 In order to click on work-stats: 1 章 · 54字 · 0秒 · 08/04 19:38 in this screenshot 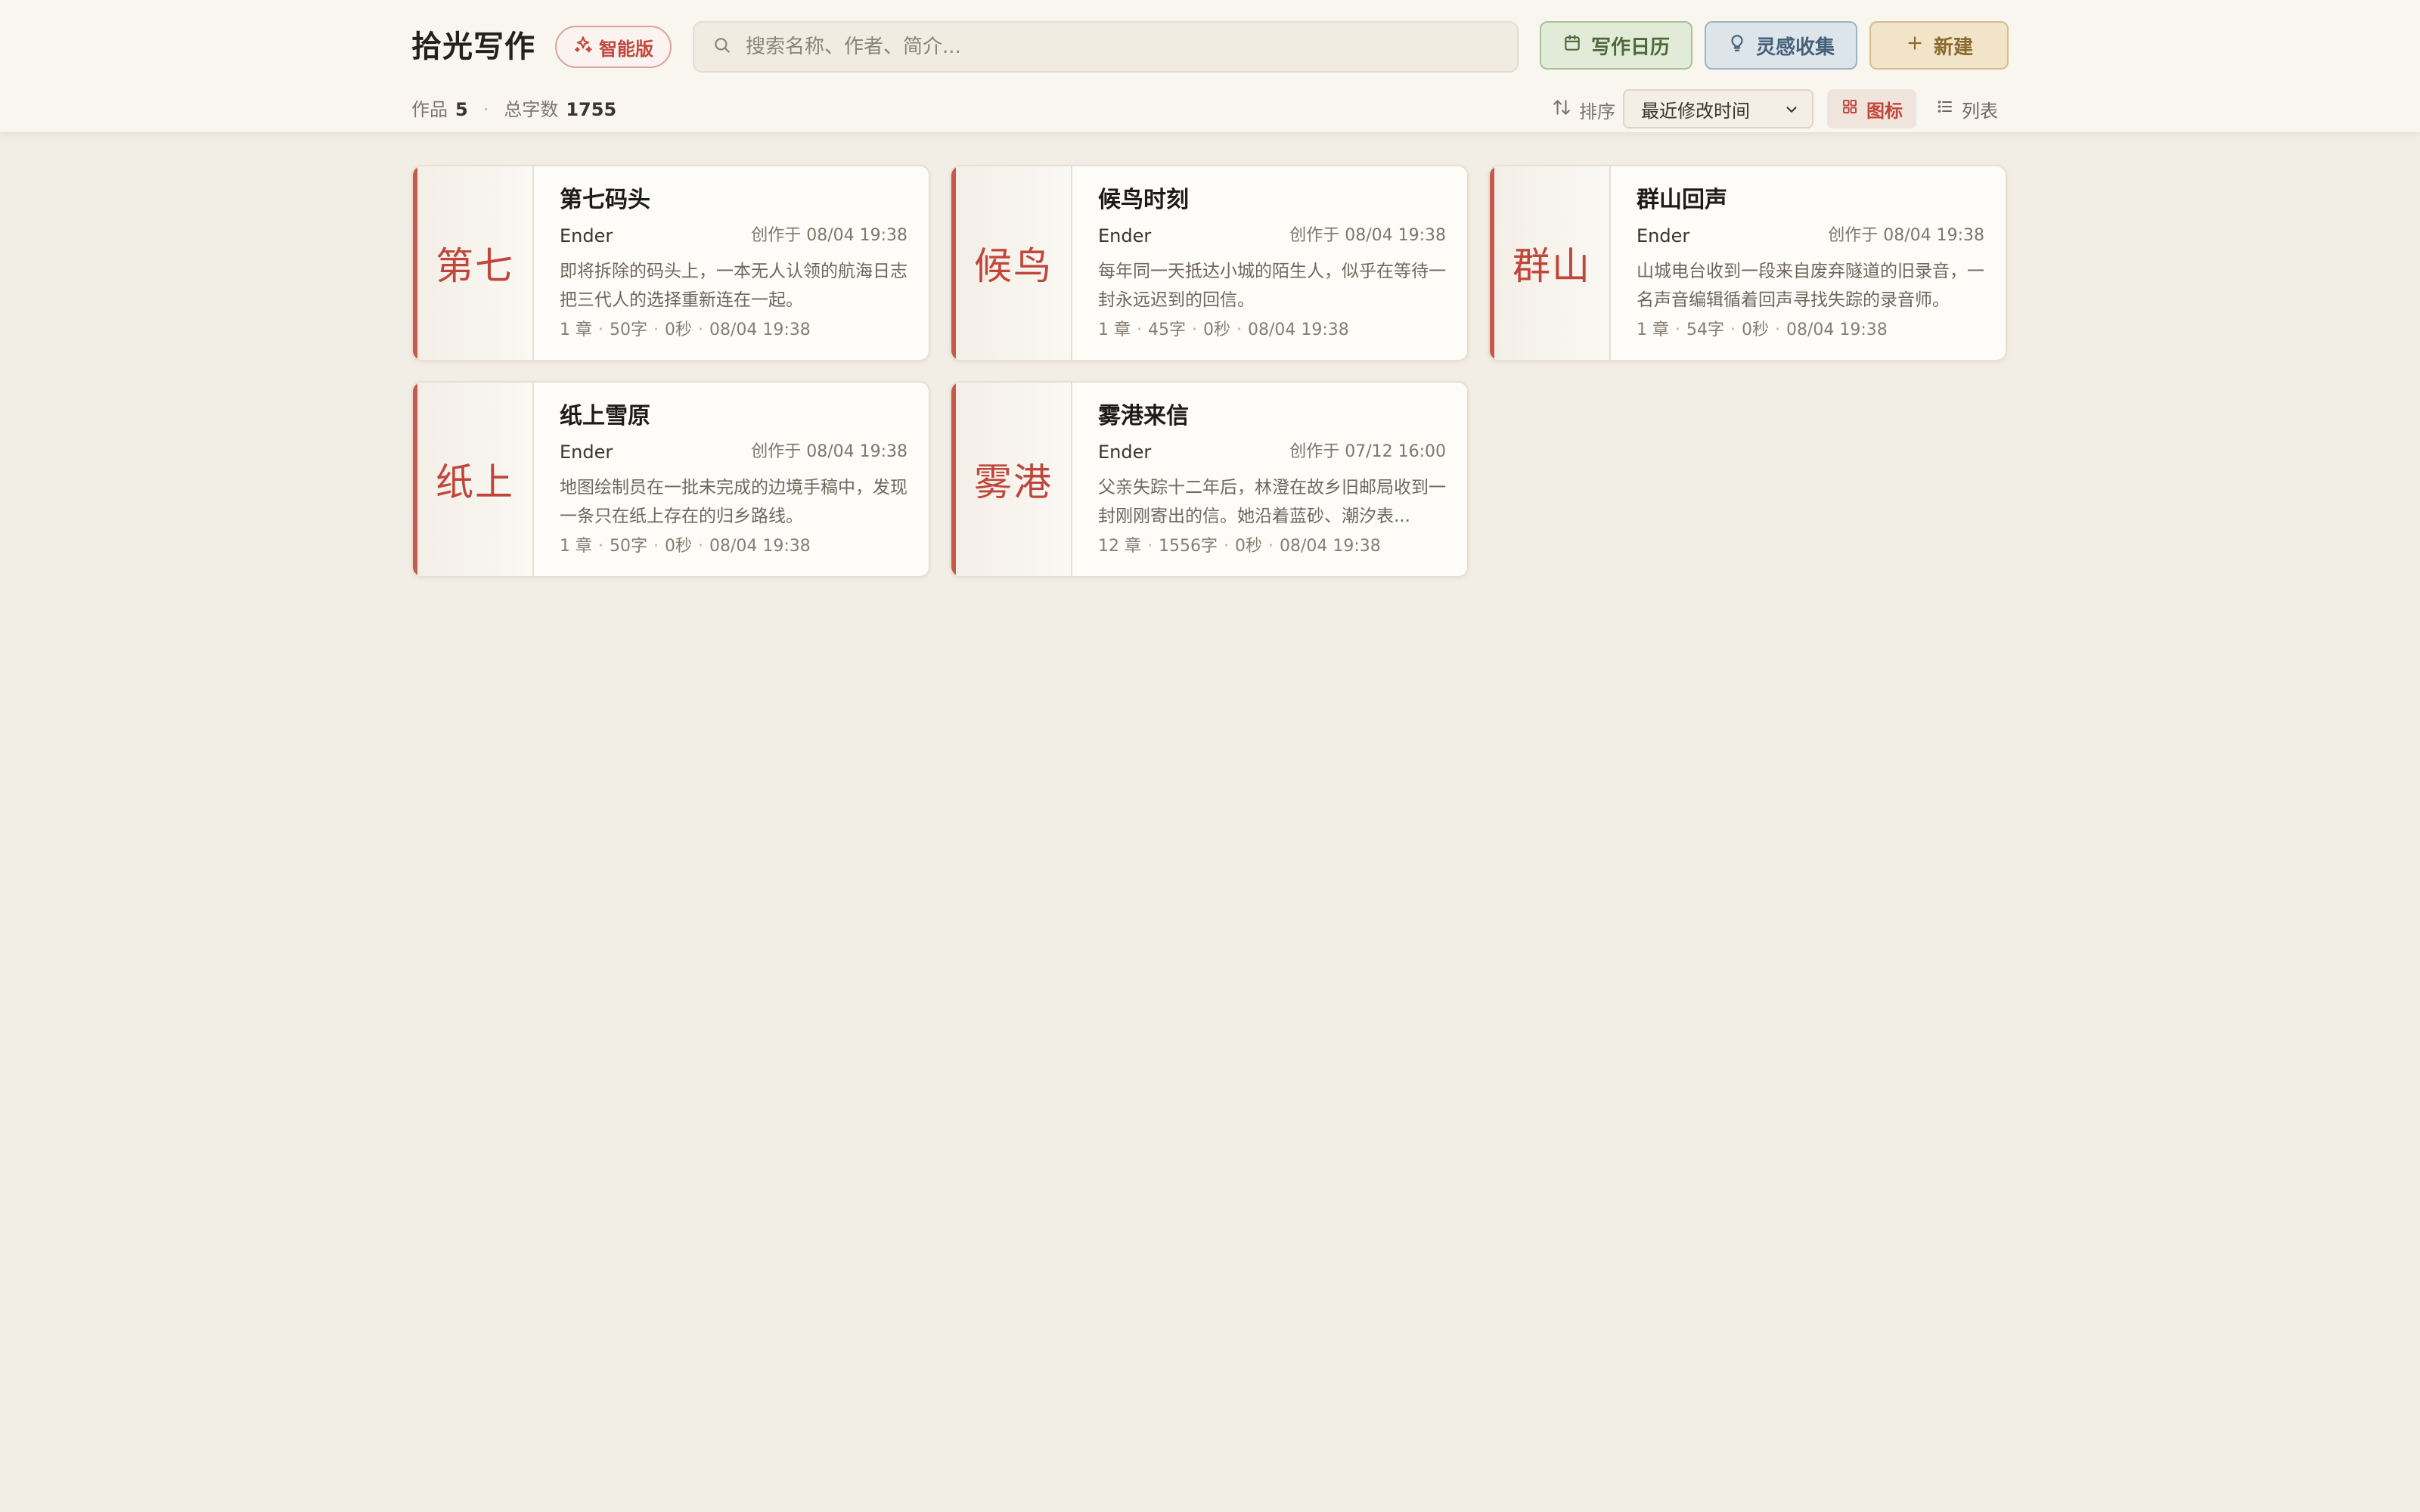, I will do `click(1762, 330)`.